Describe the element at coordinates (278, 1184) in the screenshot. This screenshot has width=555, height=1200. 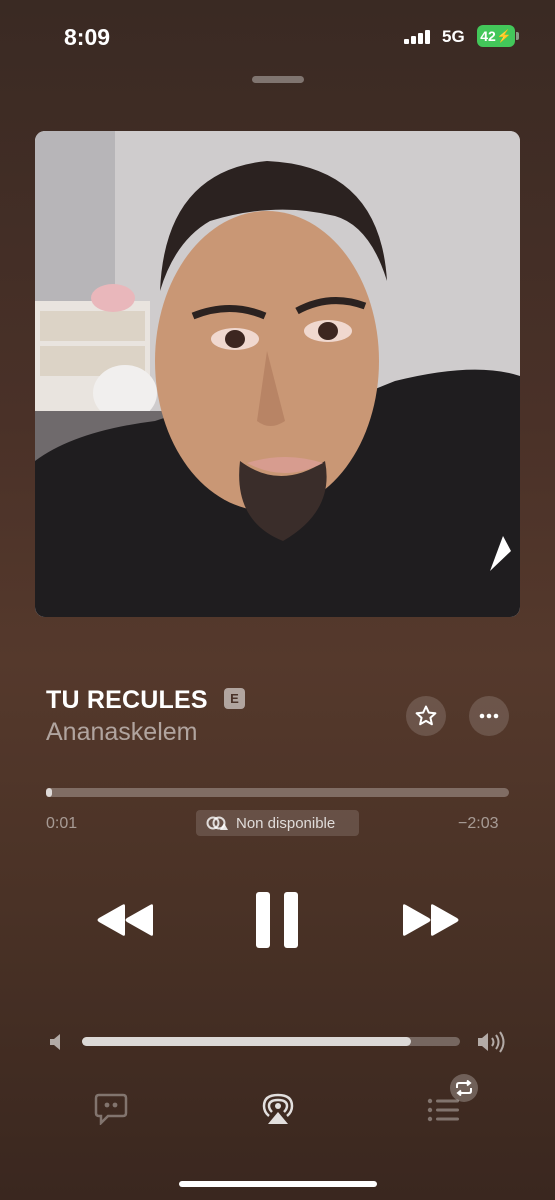
I see `home-indicator` at that location.